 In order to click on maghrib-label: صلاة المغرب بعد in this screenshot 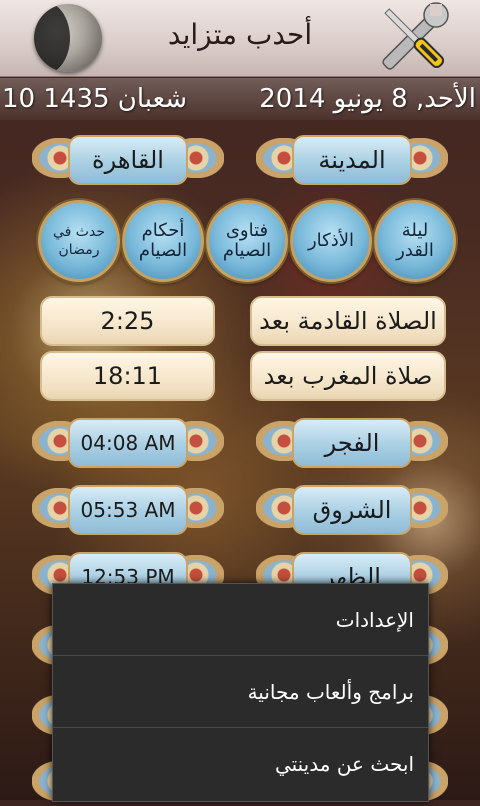, I will do `click(348, 376)`.